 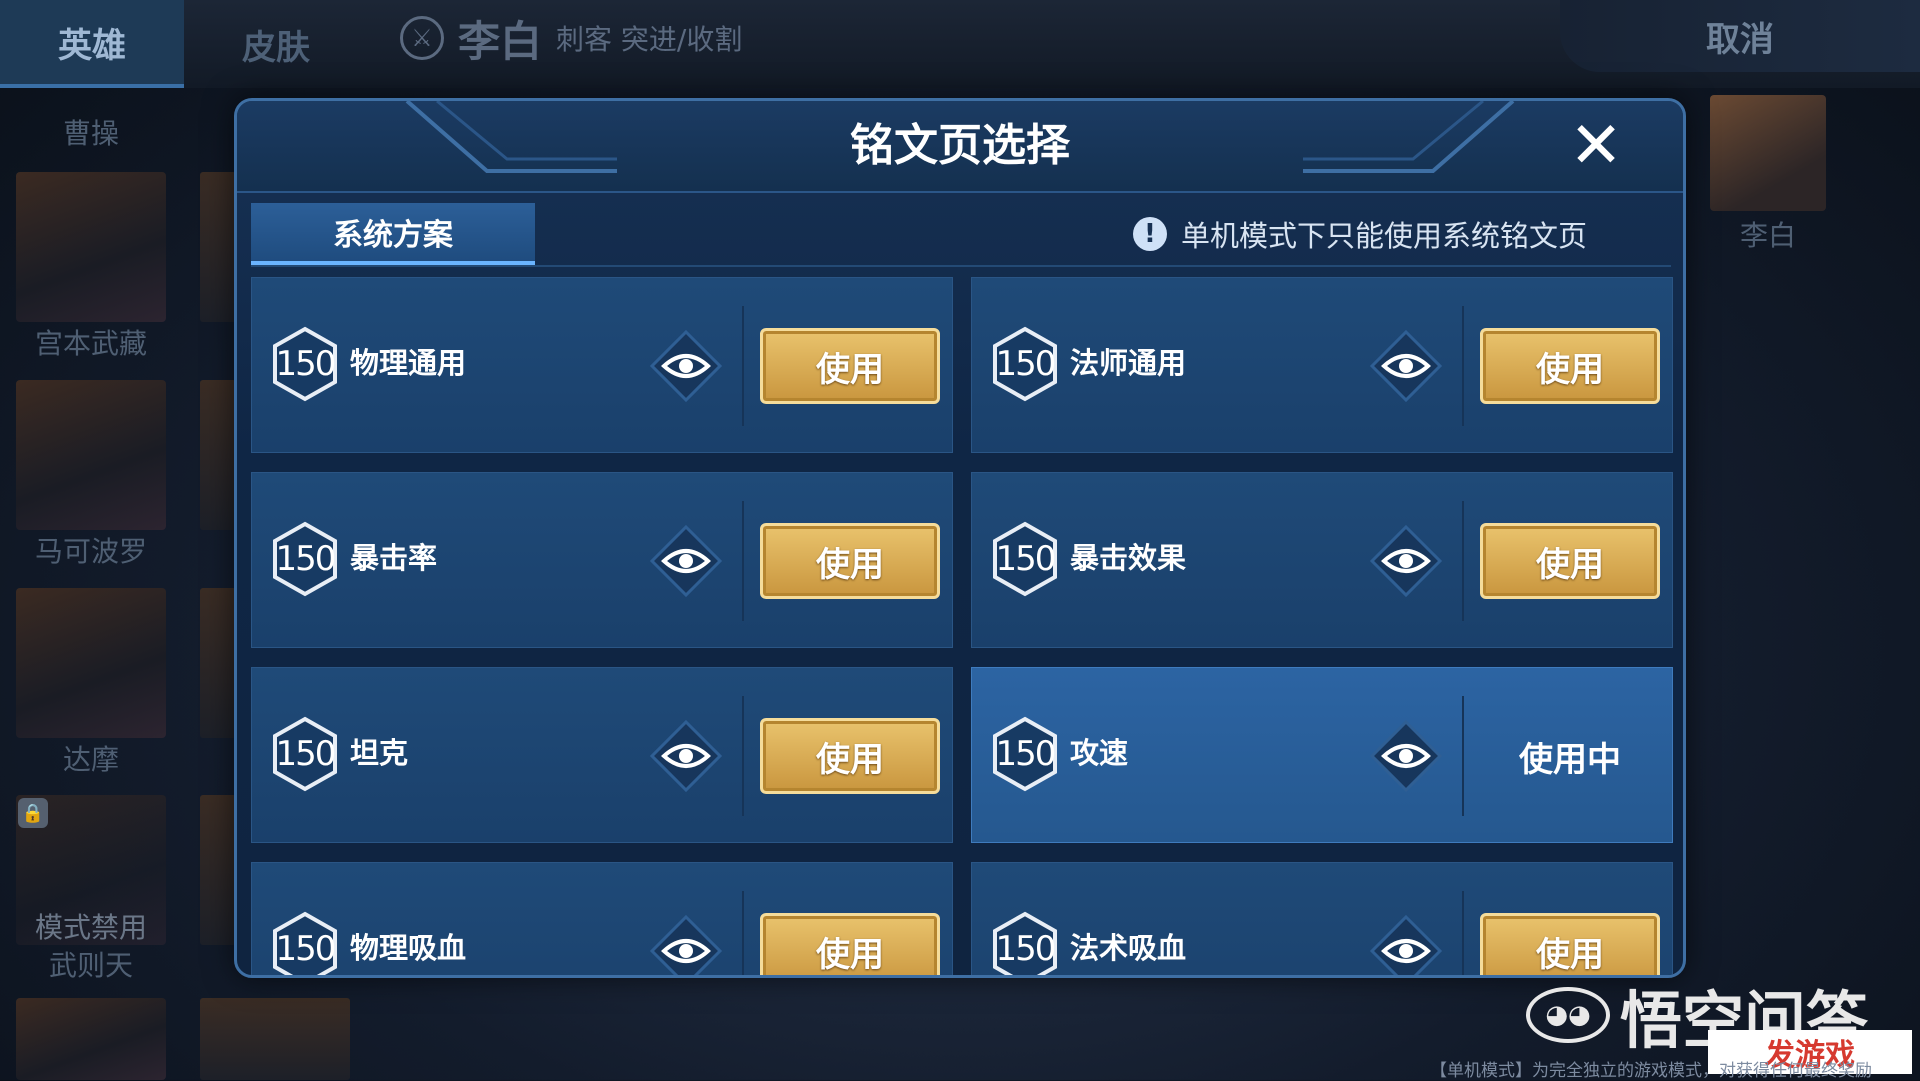 What do you see at coordinates (90, 927) in the screenshot?
I see `mode-banned-label: 模式禁用` at bounding box center [90, 927].